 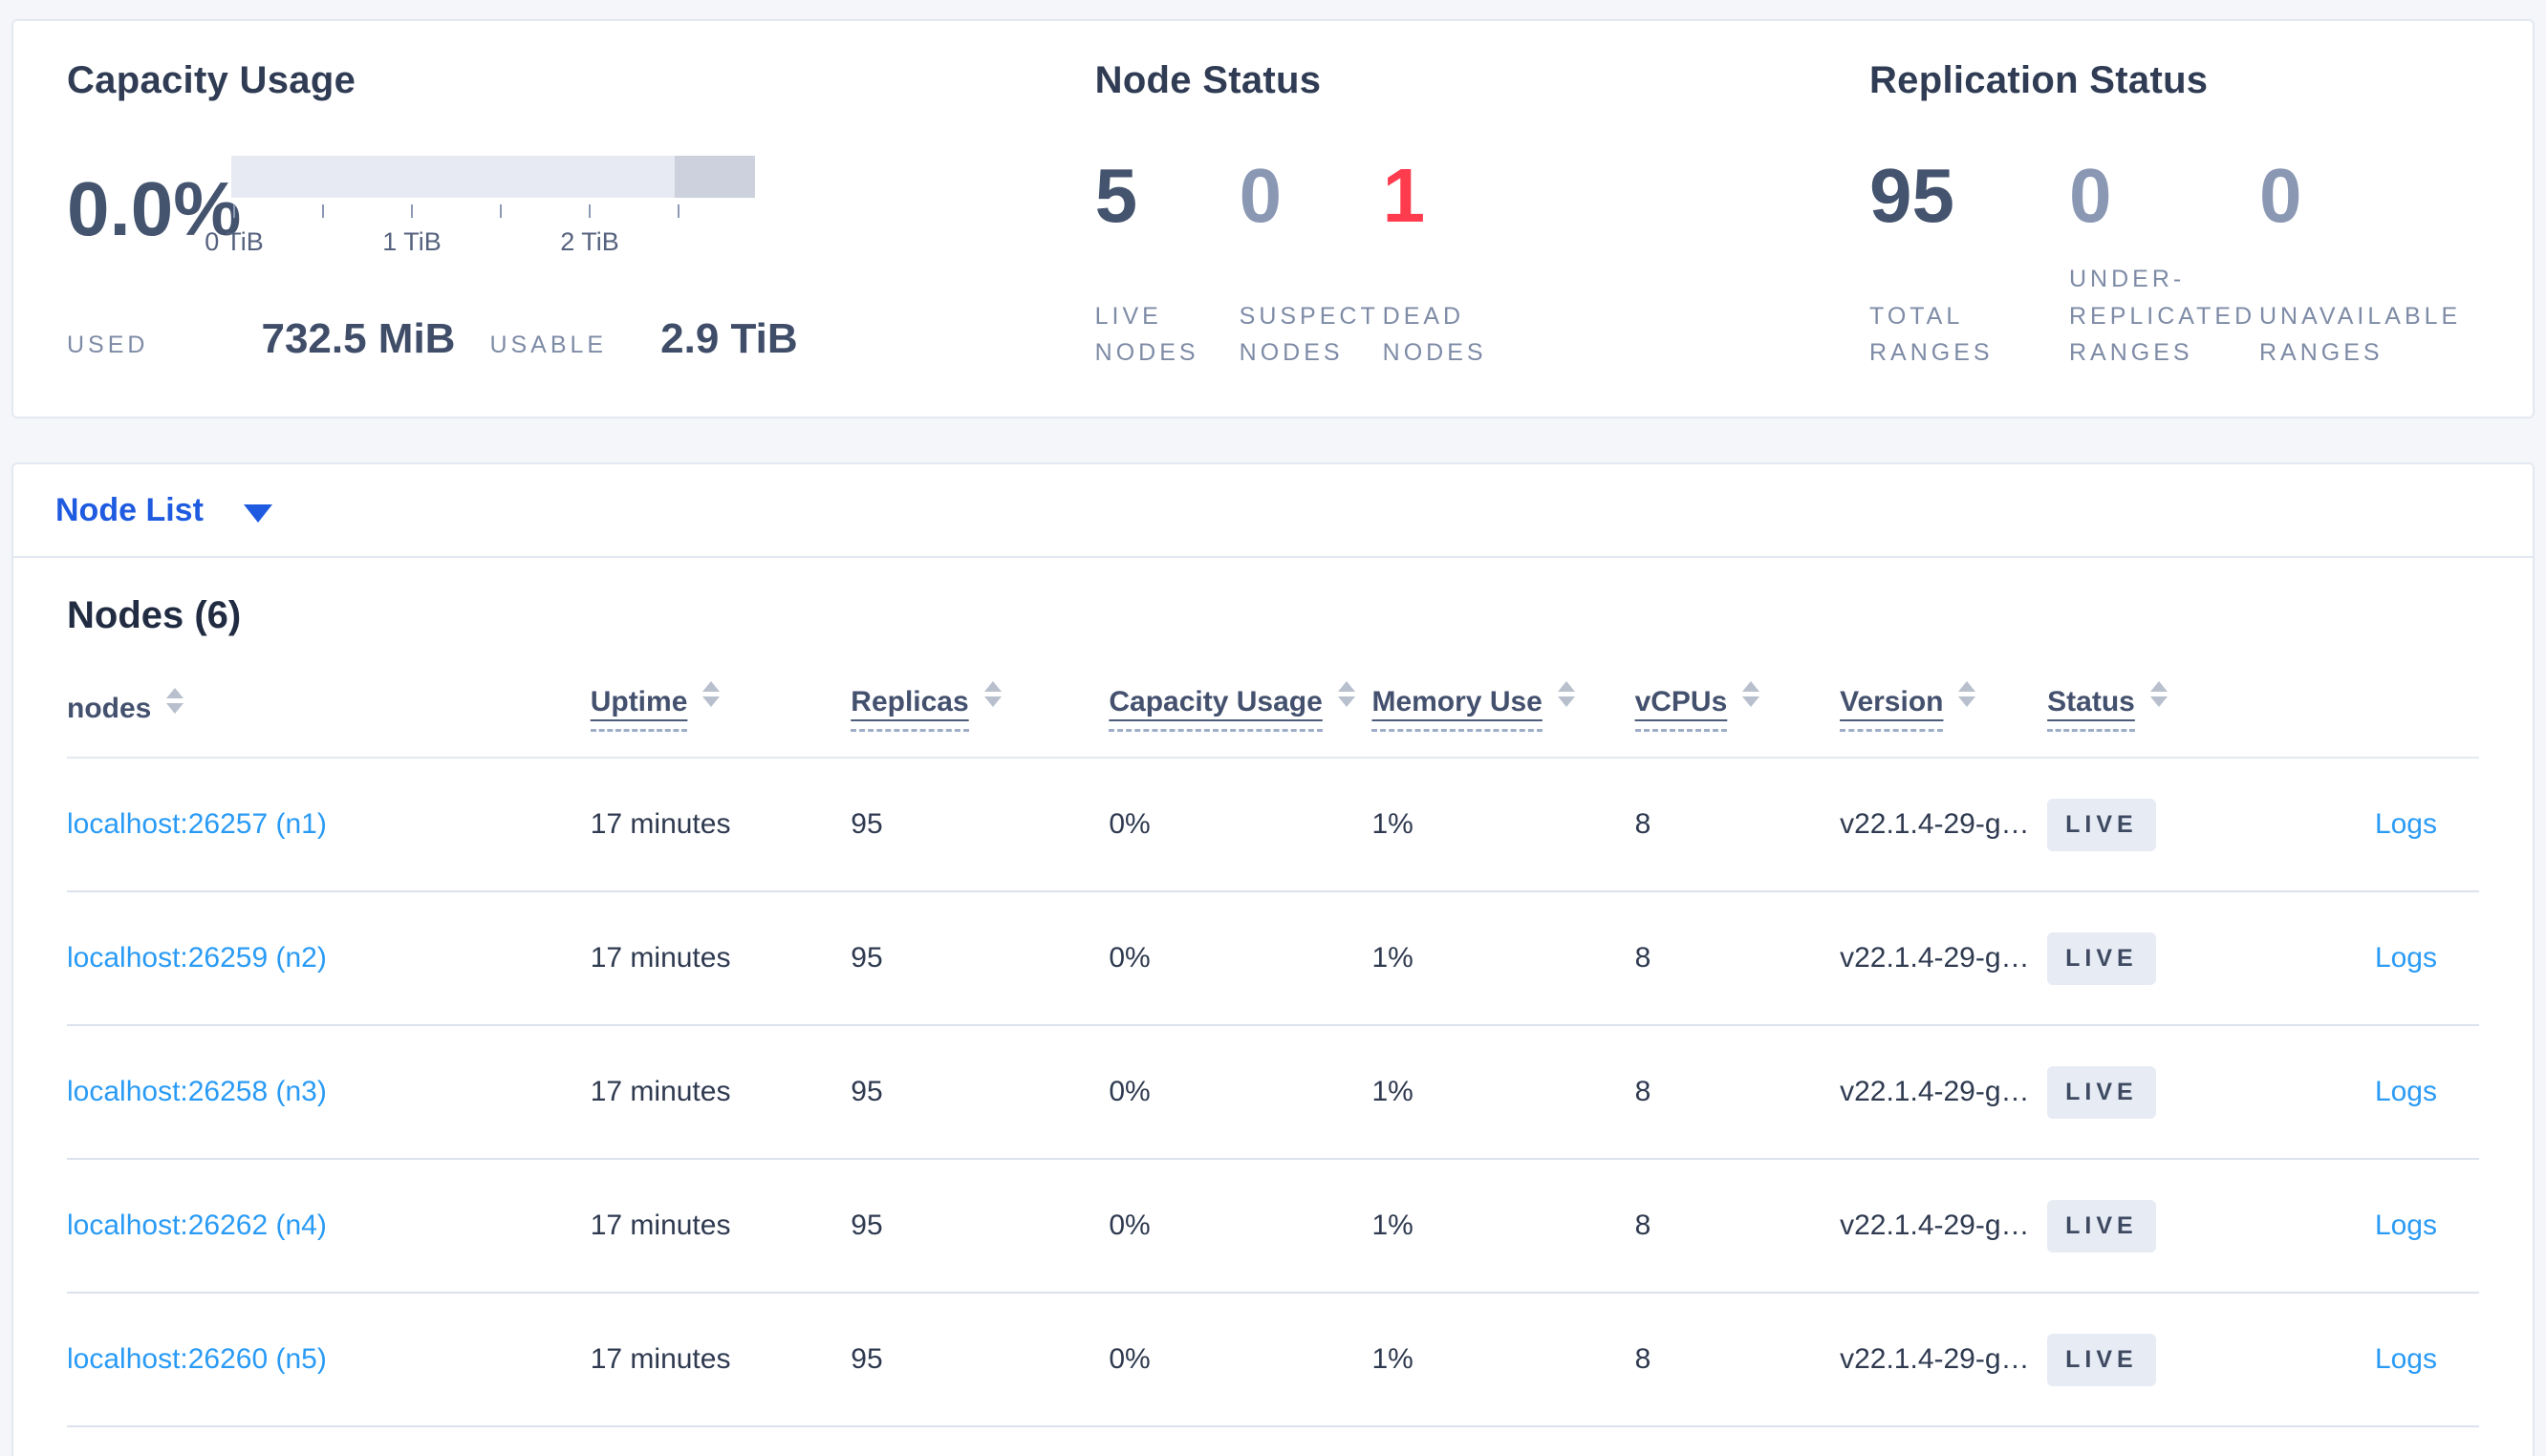 What do you see at coordinates (1944, 720) in the screenshot?
I see `header-version: Version` at bounding box center [1944, 720].